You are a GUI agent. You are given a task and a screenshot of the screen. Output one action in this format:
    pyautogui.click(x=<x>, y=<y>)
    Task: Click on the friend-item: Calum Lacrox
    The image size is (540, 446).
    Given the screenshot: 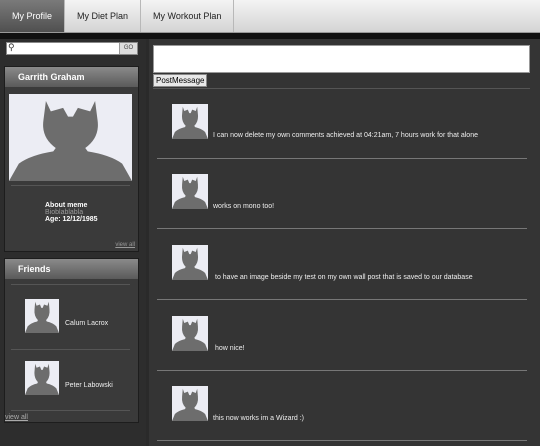 What is the action you would take?
    pyautogui.click(x=80, y=318)
    